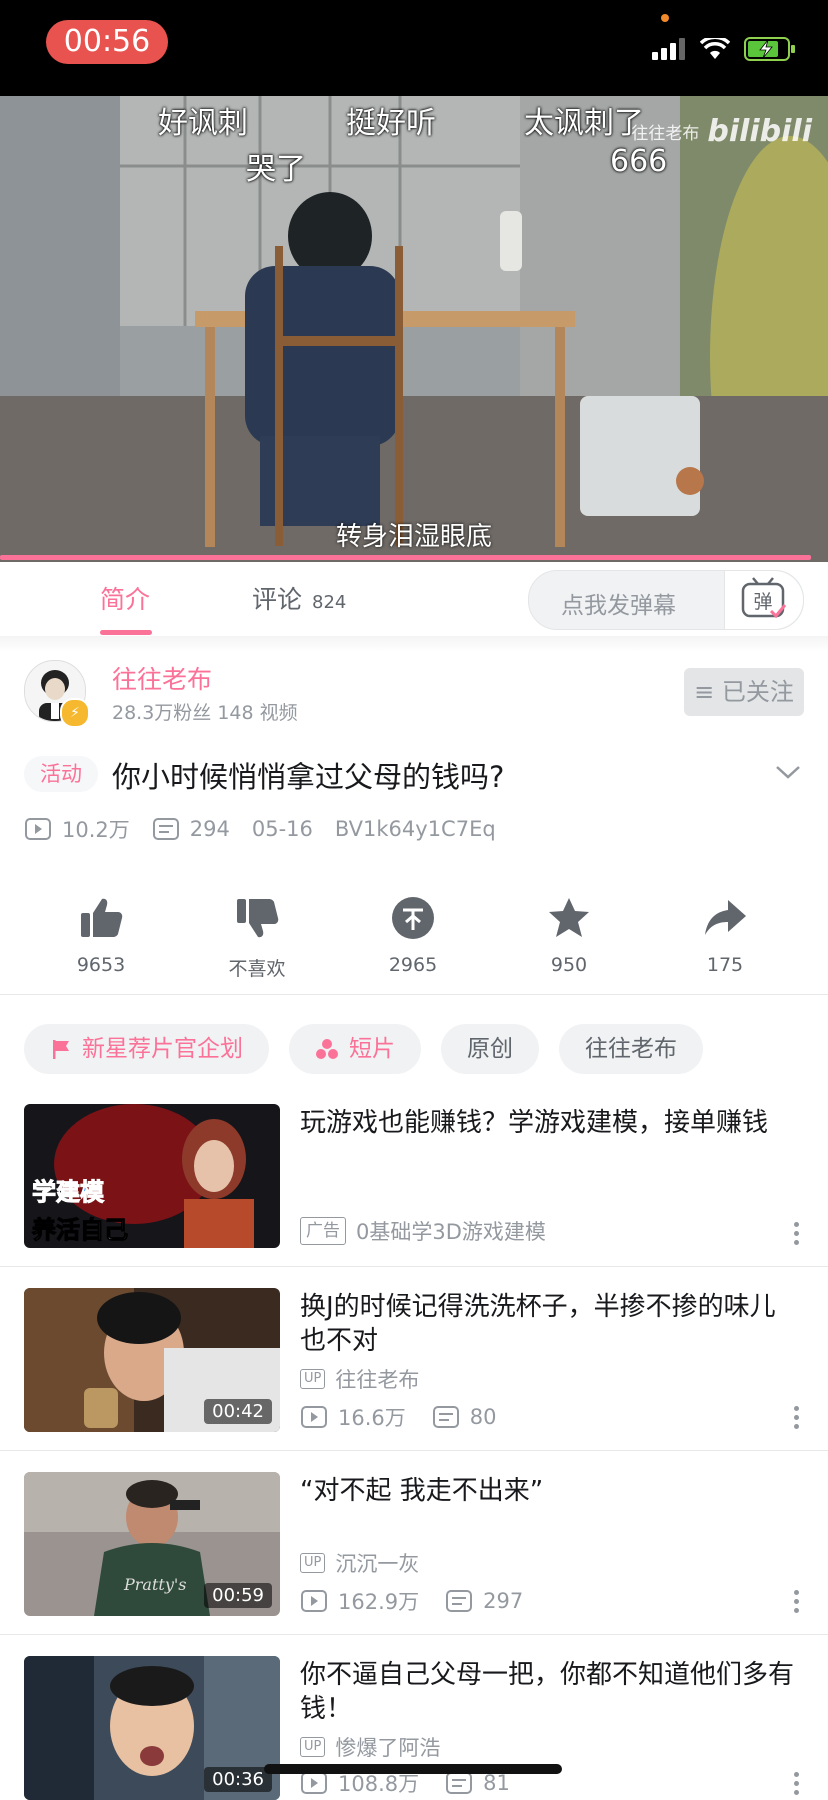  Describe the element at coordinates (152, 1176) in the screenshot. I see `video-thumbnail: 学建模 养活自己` at that location.